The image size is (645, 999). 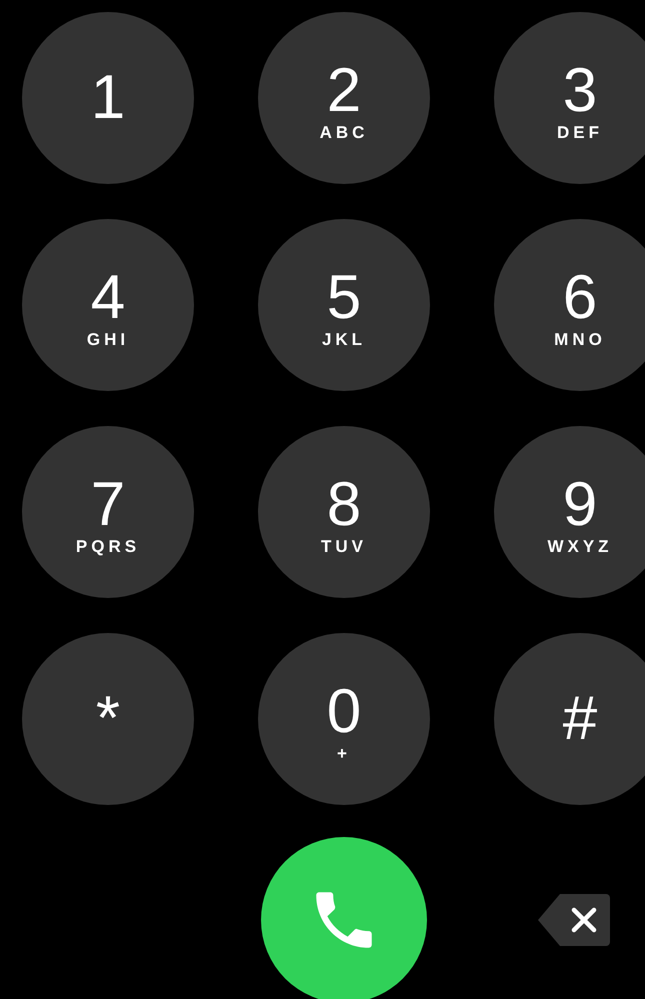 I want to click on backspace-icon, so click(x=574, y=920).